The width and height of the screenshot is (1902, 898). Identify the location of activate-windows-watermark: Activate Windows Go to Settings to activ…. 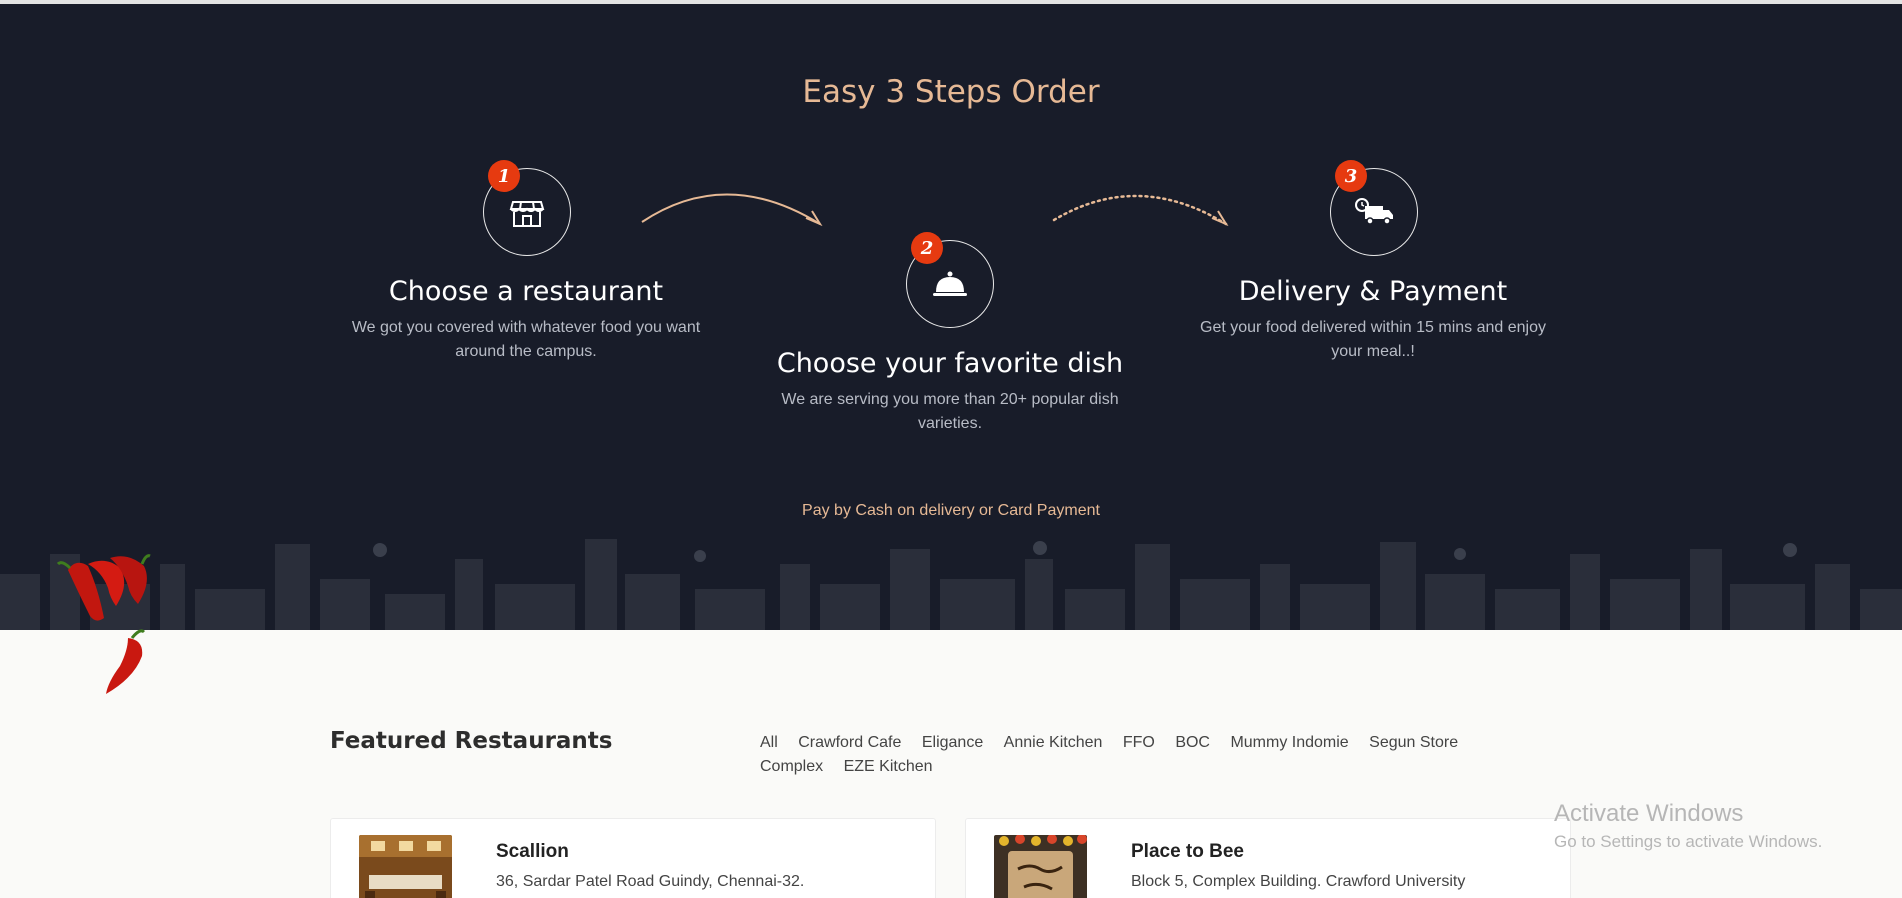
(1688, 826).